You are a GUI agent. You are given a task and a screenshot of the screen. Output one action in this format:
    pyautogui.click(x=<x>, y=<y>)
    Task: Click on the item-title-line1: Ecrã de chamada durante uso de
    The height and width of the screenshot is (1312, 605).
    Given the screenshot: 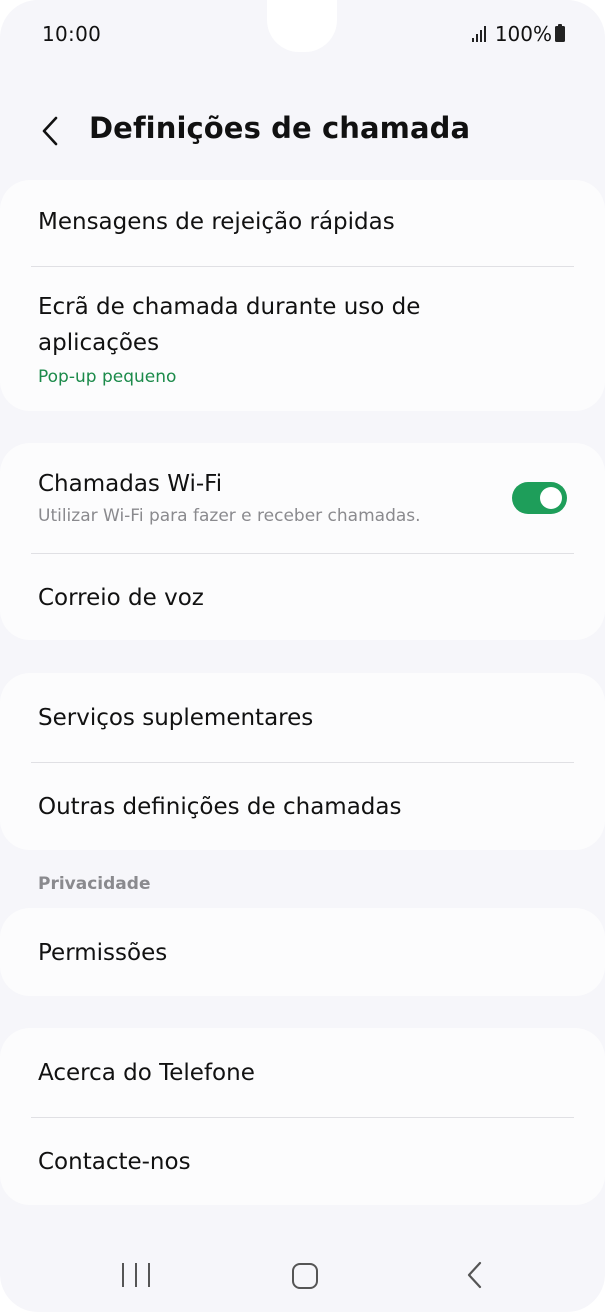 What is the action you would take?
    pyautogui.click(x=229, y=307)
    